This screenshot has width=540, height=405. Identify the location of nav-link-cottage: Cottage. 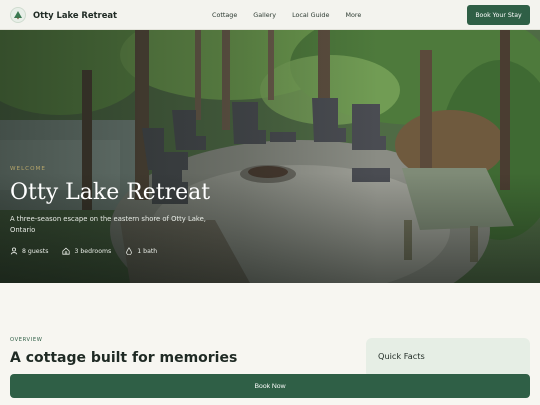
(224, 15).